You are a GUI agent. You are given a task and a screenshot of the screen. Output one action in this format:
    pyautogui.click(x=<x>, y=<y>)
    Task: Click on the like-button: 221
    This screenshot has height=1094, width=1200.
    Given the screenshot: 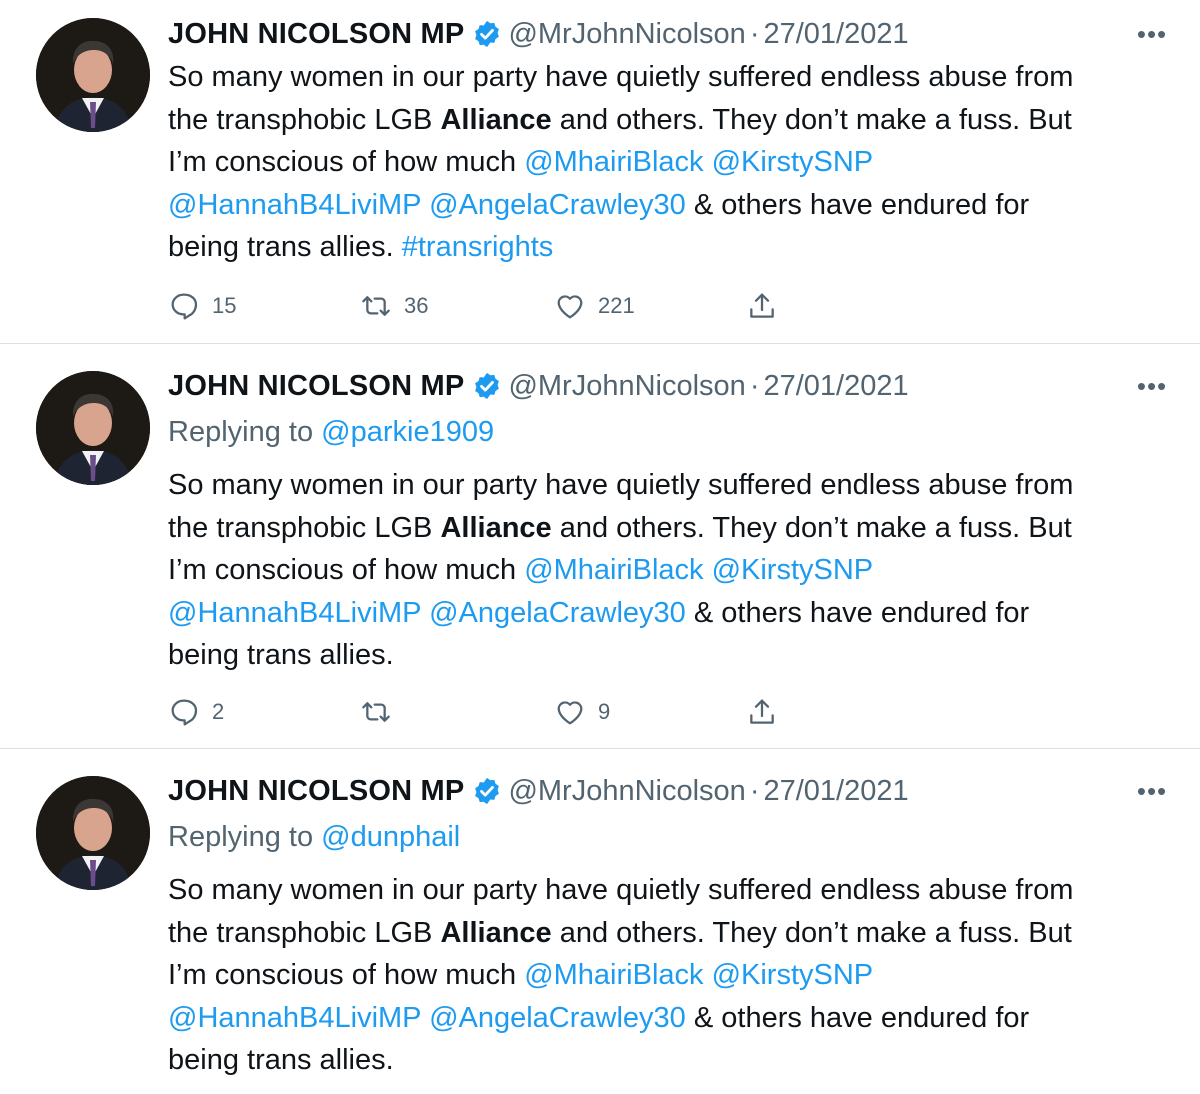 What is the action you would take?
    pyautogui.click(x=594, y=306)
    